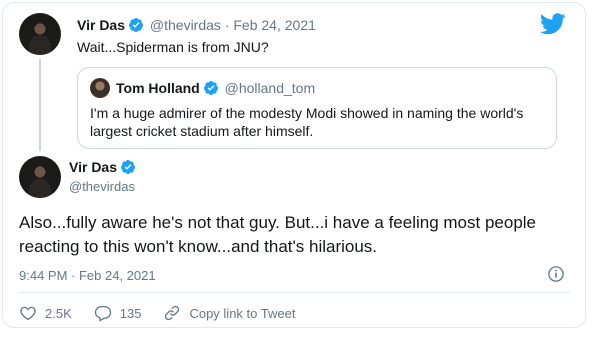 The image size is (600, 338). I want to click on main-author-name: Vir Das, so click(93, 167).